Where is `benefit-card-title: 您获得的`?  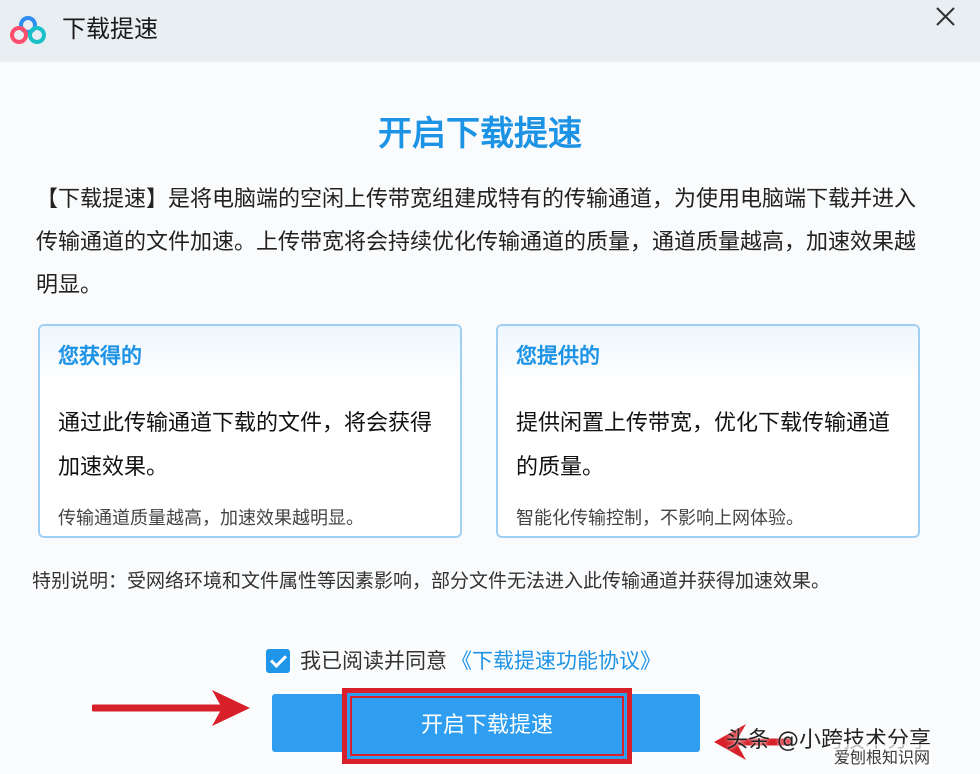
benefit-card-title: 您获得的 is located at coordinates (250, 356).